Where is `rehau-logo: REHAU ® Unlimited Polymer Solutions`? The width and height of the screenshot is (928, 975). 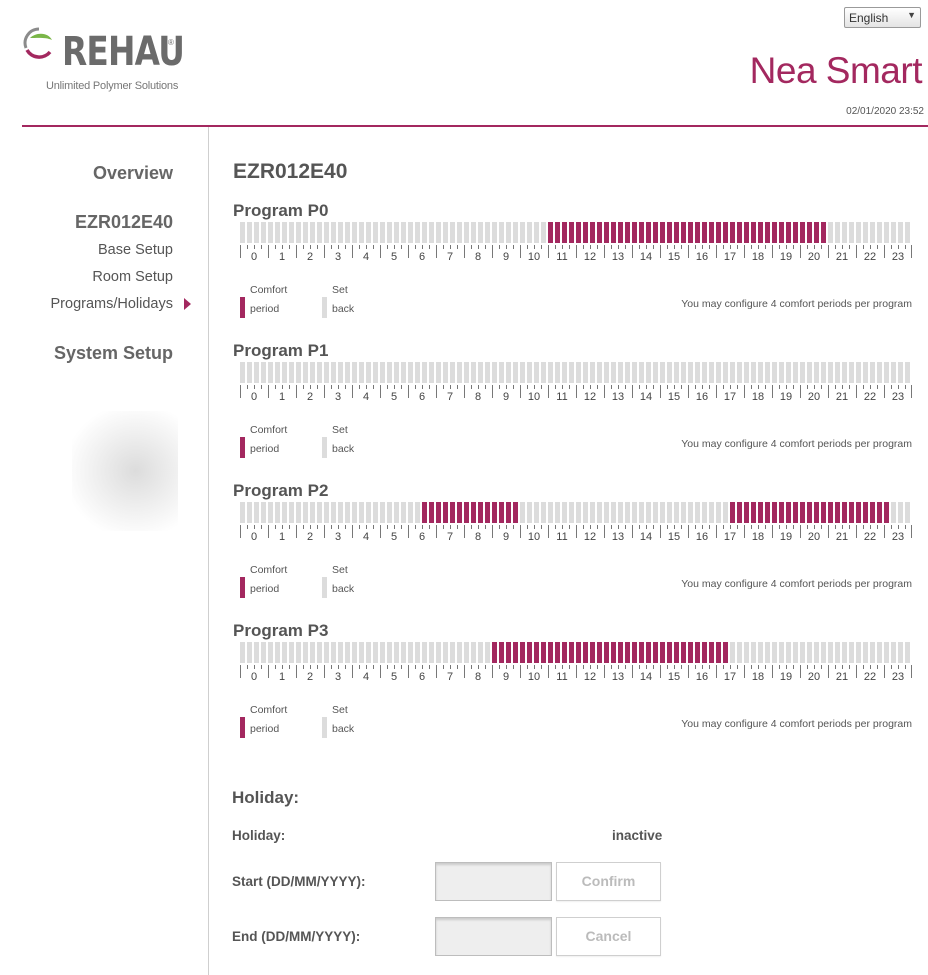 rehau-logo: REHAU ® Unlimited Polymer Solutions is located at coordinates (103, 60).